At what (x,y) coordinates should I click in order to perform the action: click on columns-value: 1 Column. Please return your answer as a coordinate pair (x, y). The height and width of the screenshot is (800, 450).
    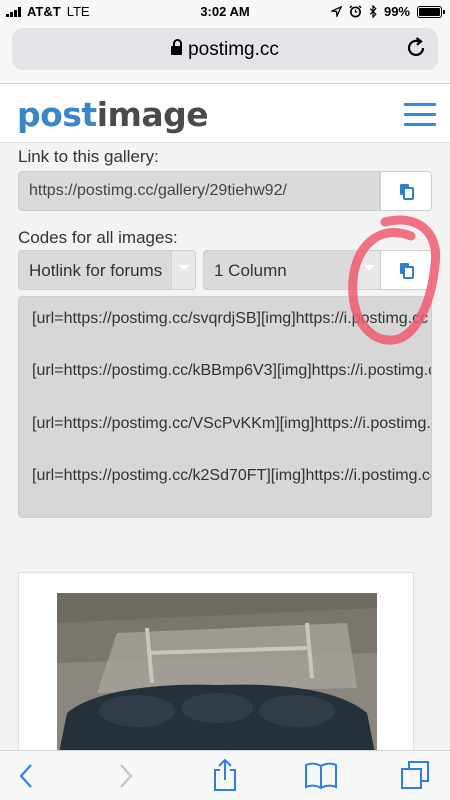
    Looking at the image, I should click on (250, 270).